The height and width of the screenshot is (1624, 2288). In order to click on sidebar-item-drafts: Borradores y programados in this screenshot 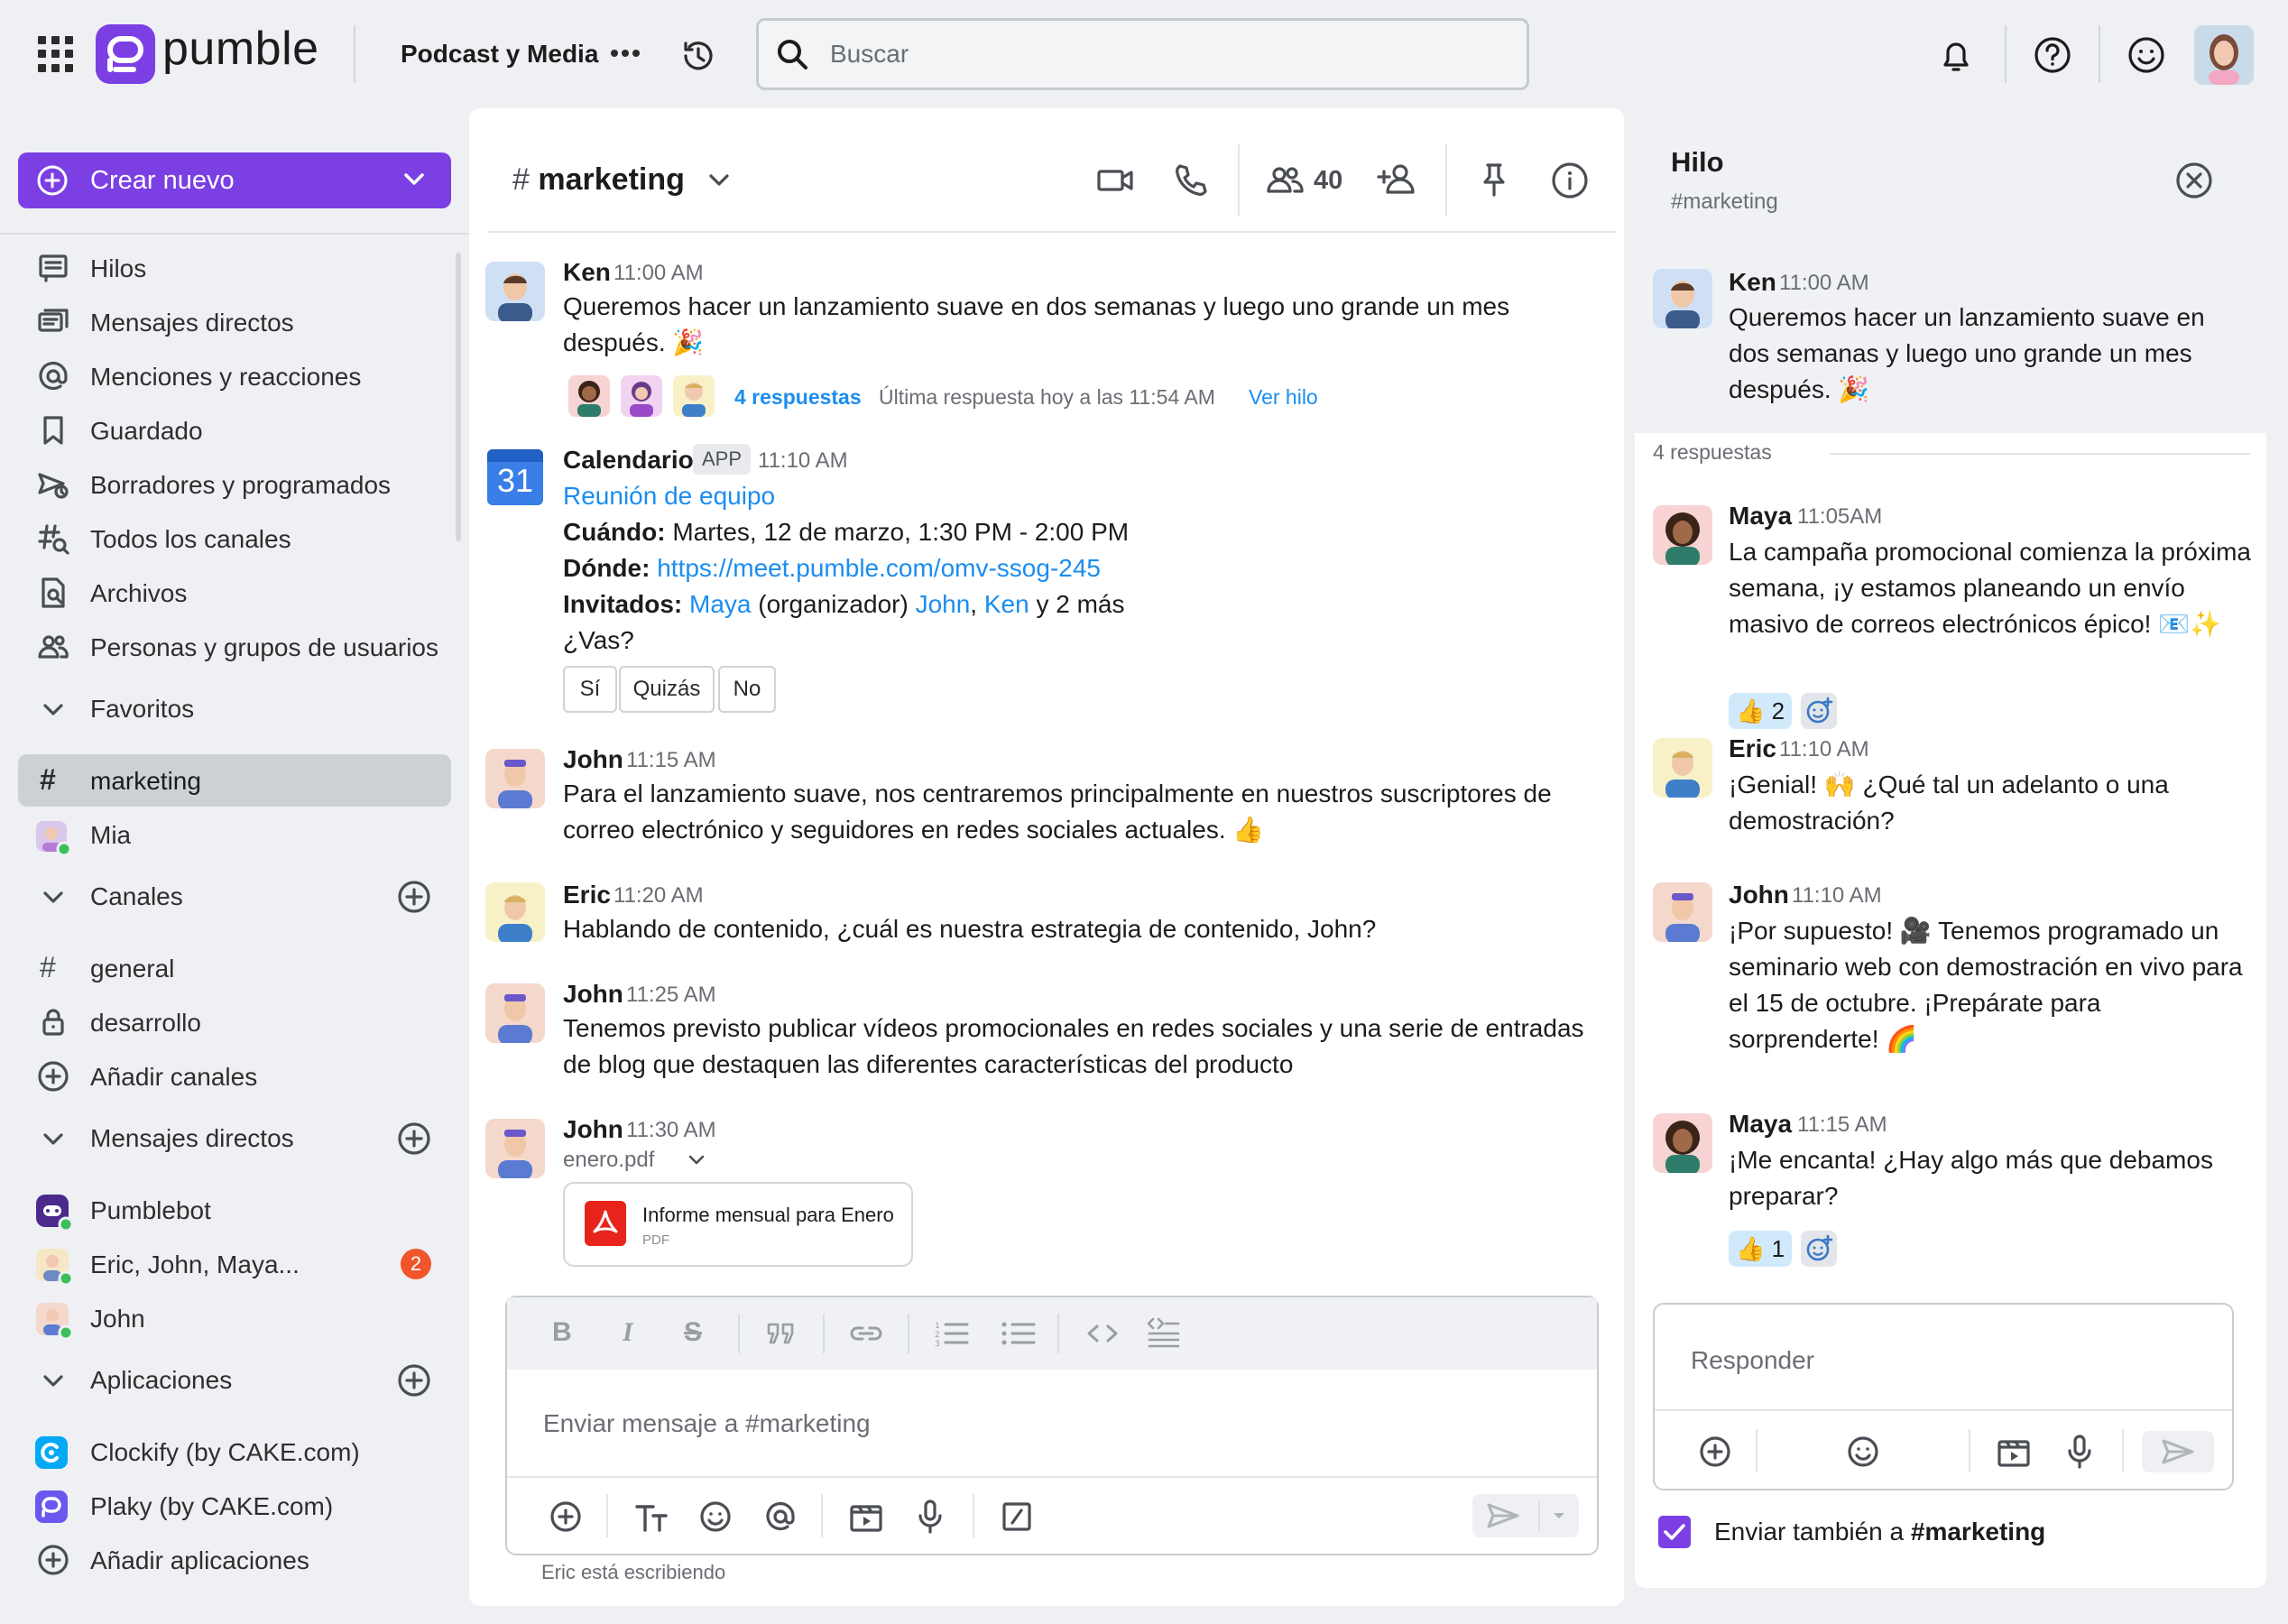, I will do `click(234, 486)`.